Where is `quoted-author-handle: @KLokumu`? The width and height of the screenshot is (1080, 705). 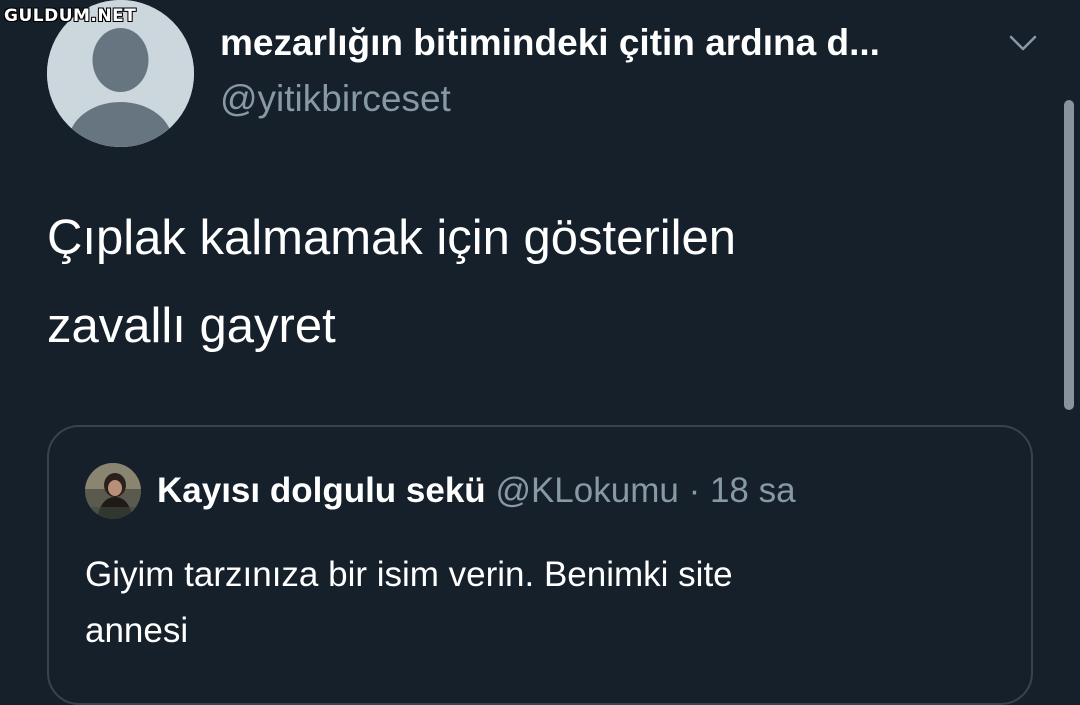 quoted-author-handle: @KLokumu is located at coordinates (586, 490).